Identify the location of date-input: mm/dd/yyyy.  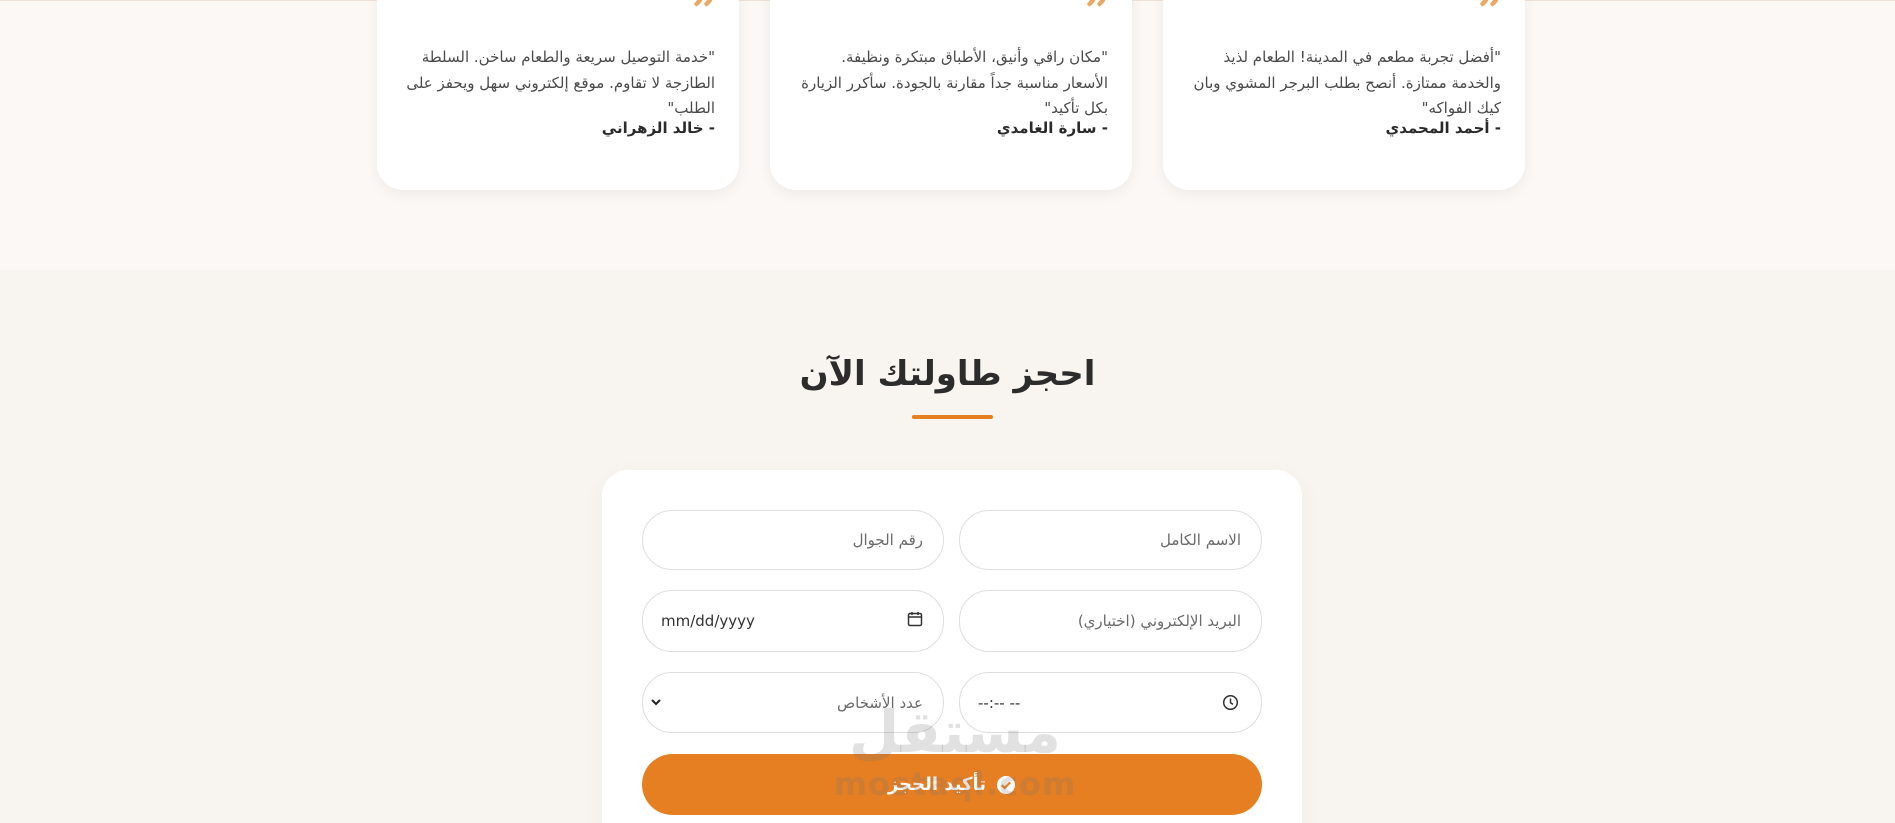
(793, 621).